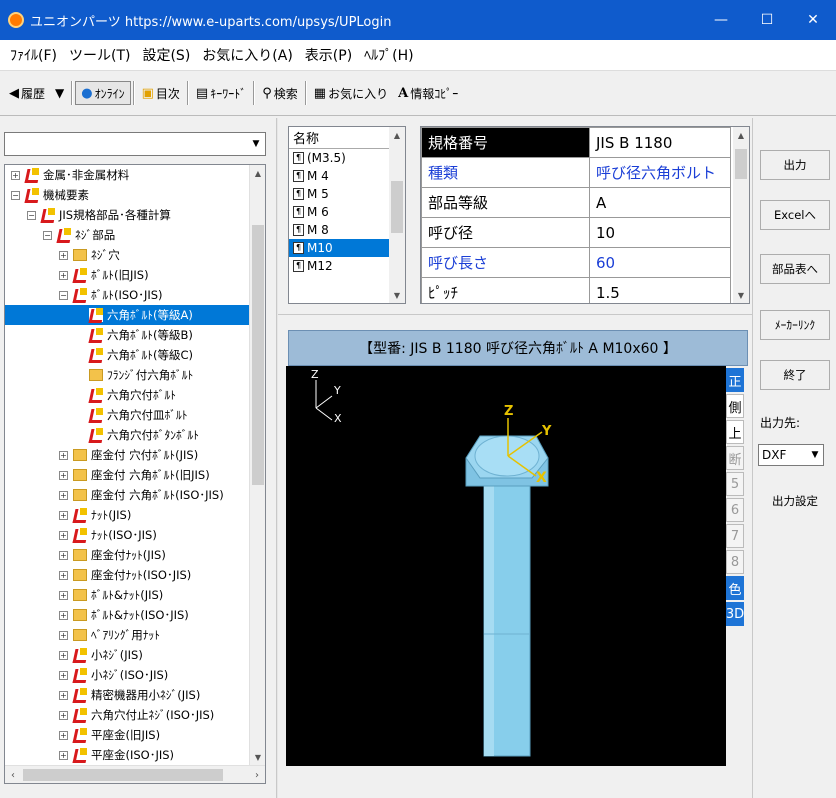  I want to click on output-settings-button: 出力設定, so click(795, 501).